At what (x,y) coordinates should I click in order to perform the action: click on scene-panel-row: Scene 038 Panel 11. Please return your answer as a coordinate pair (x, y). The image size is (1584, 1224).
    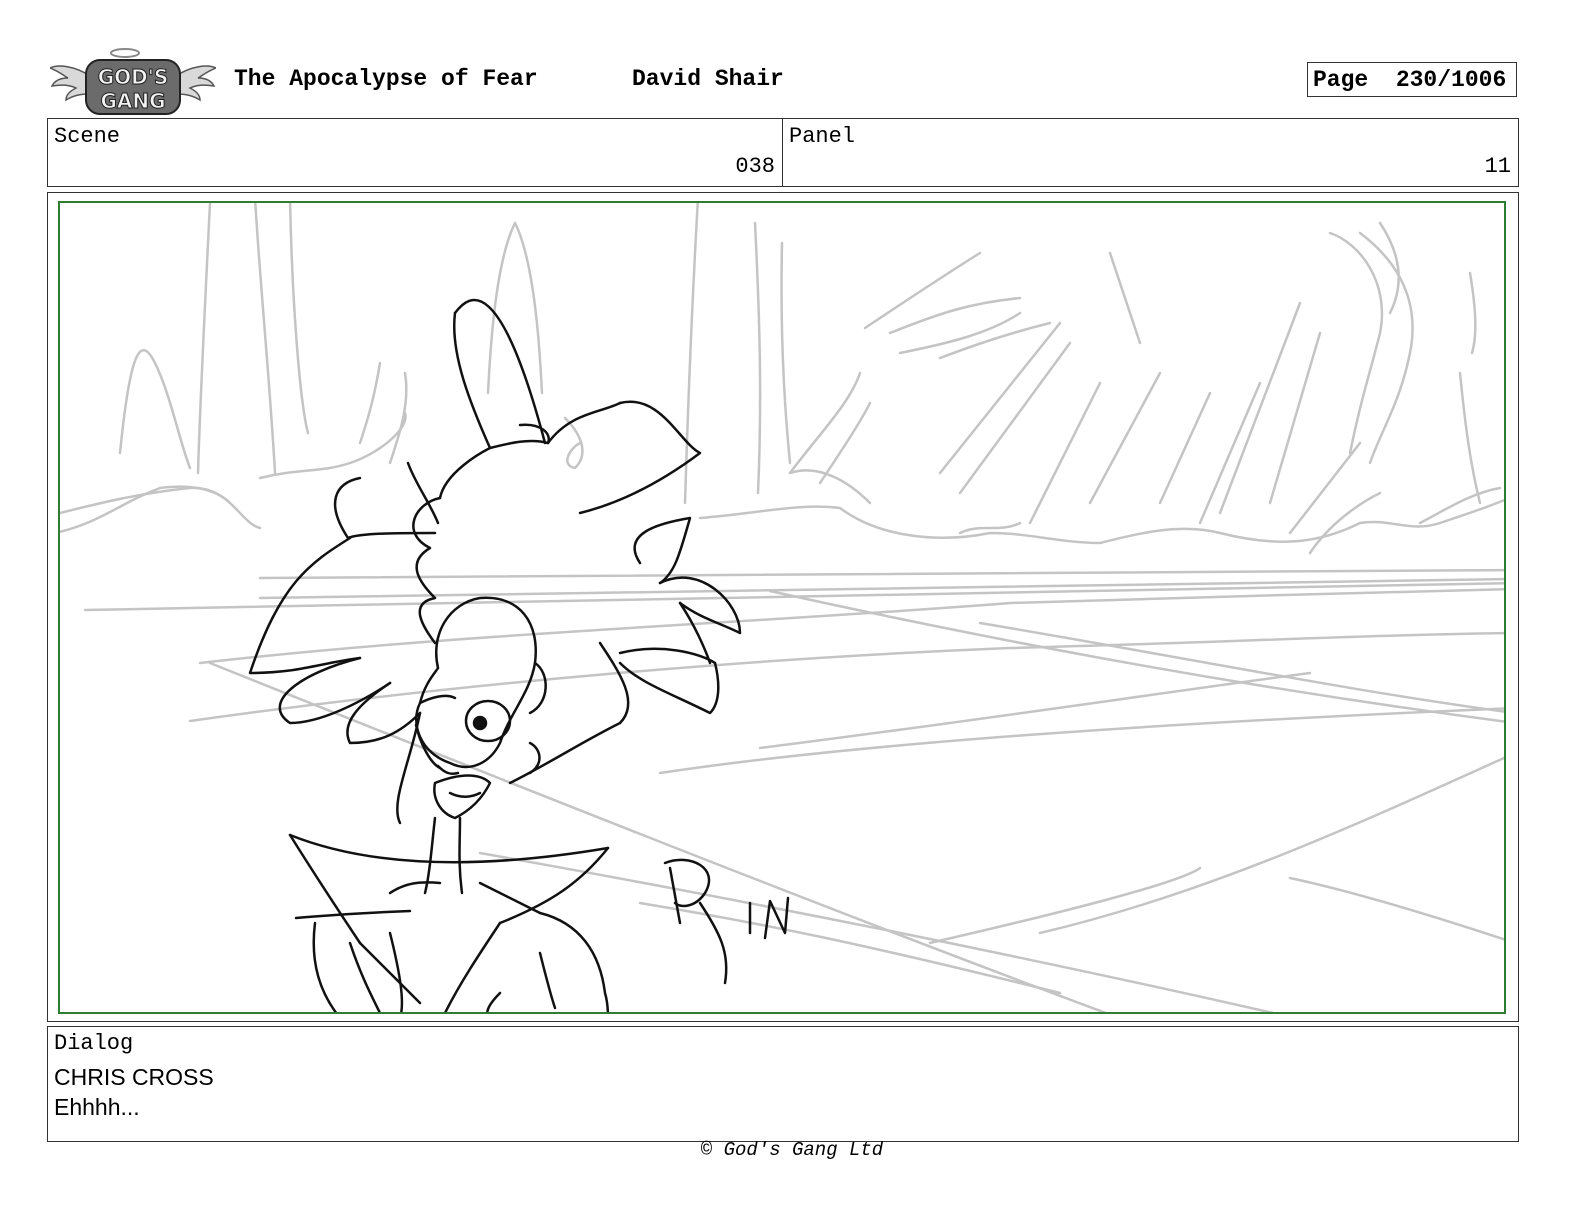
    Looking at the image, I should click on (783, 152).